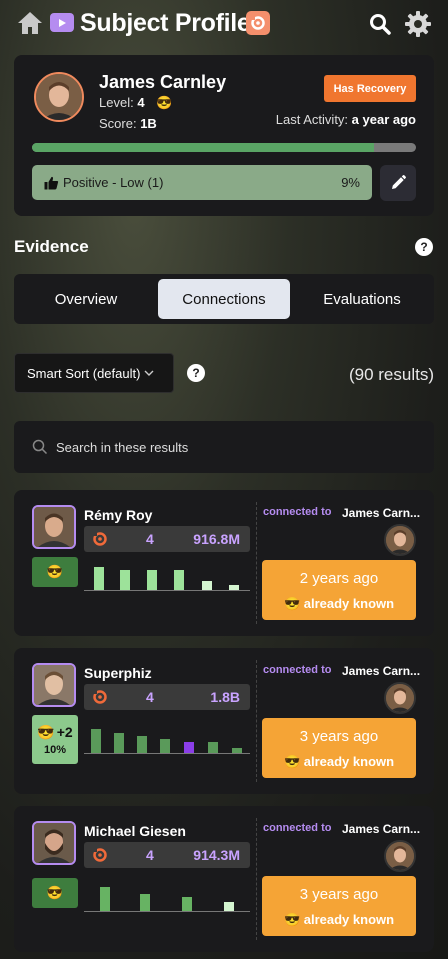 This screenshot has width=448, height=959. What do you see at coordinates (203, 147) in the screenshot?
I see `progress-fill` at bounding box center [203, 147].